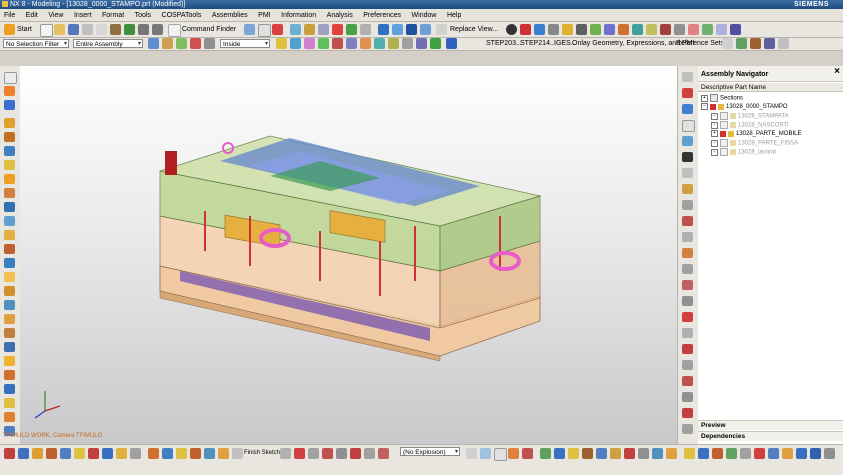 This screenshot has height=475, width=843. What do you see at coordinates (59, 29) in the screenshot?
I see `open-folder-icon` at bounding box center [59, 29].